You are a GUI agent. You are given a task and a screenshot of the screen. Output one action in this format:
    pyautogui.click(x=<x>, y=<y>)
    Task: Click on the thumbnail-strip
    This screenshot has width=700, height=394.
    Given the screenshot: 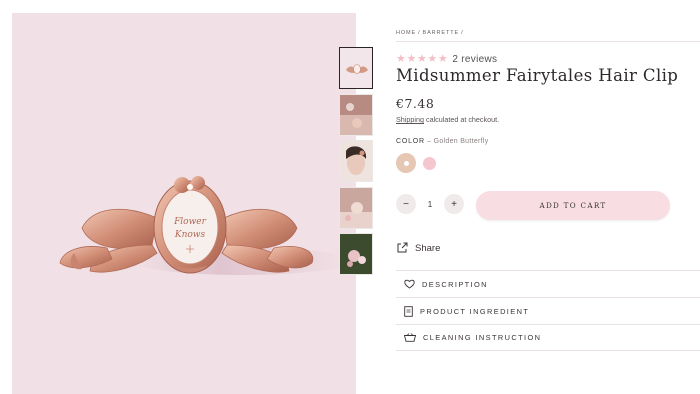 What is the action you would take?
    pyautogui.click(x=356, y=163)
    